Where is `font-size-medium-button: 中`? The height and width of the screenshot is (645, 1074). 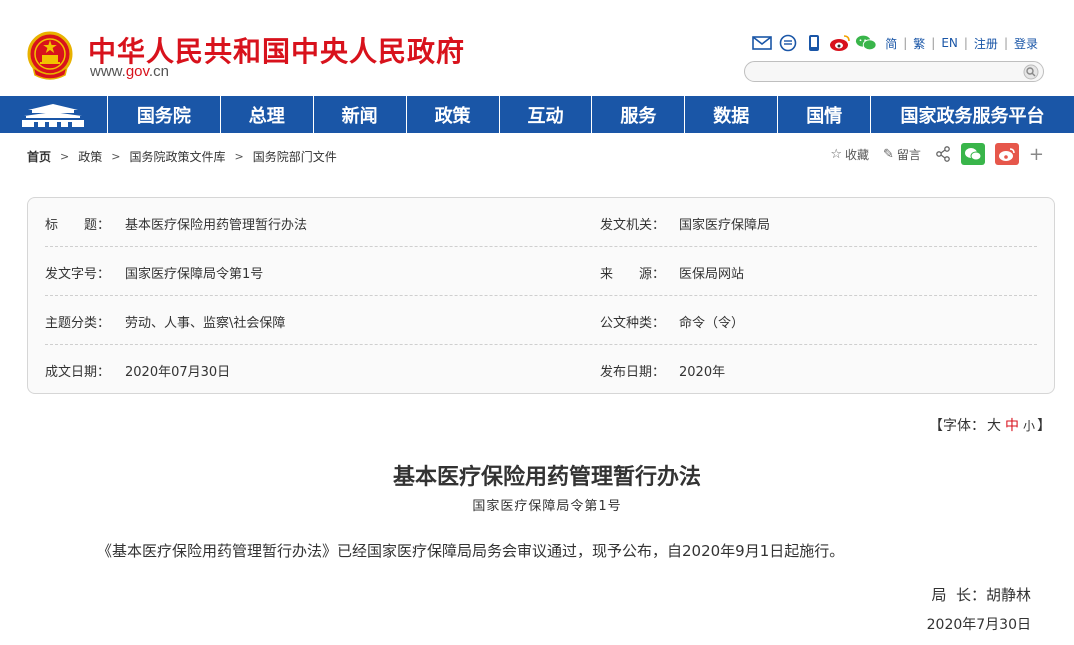
font-size-medium-button: 中 is located at coordinates (1012, 426).